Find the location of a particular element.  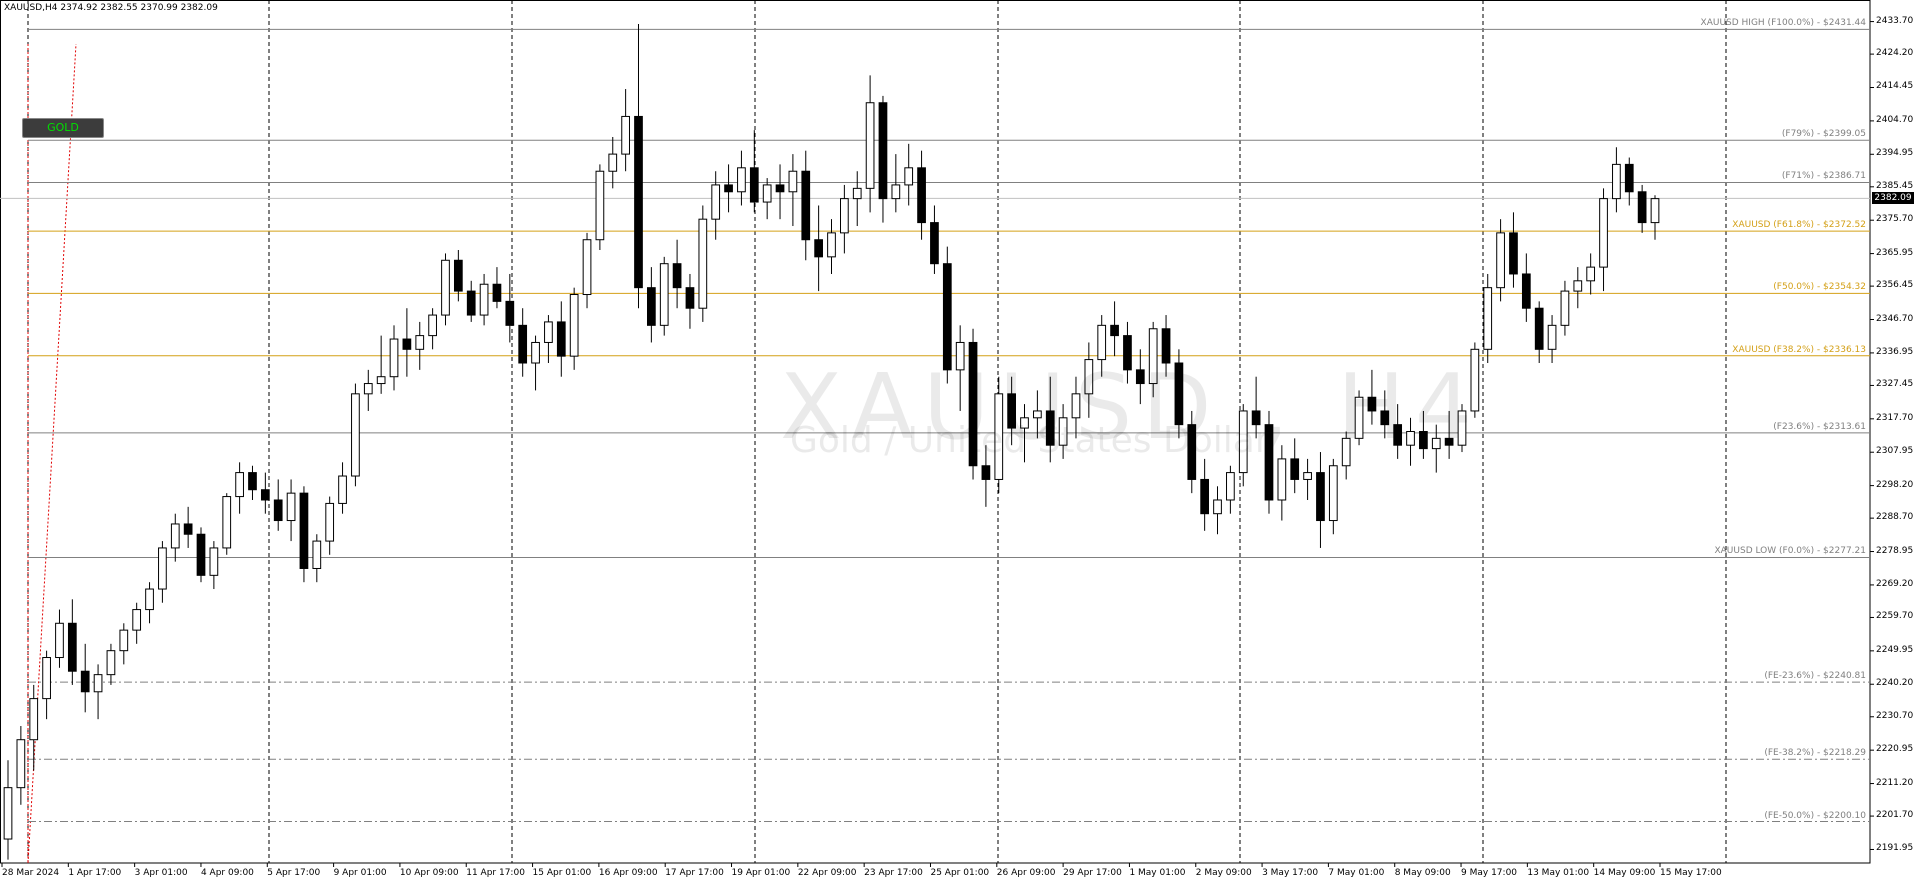

time-axis-label: 9 May 17:00 is located at coordinates (1489, 873).